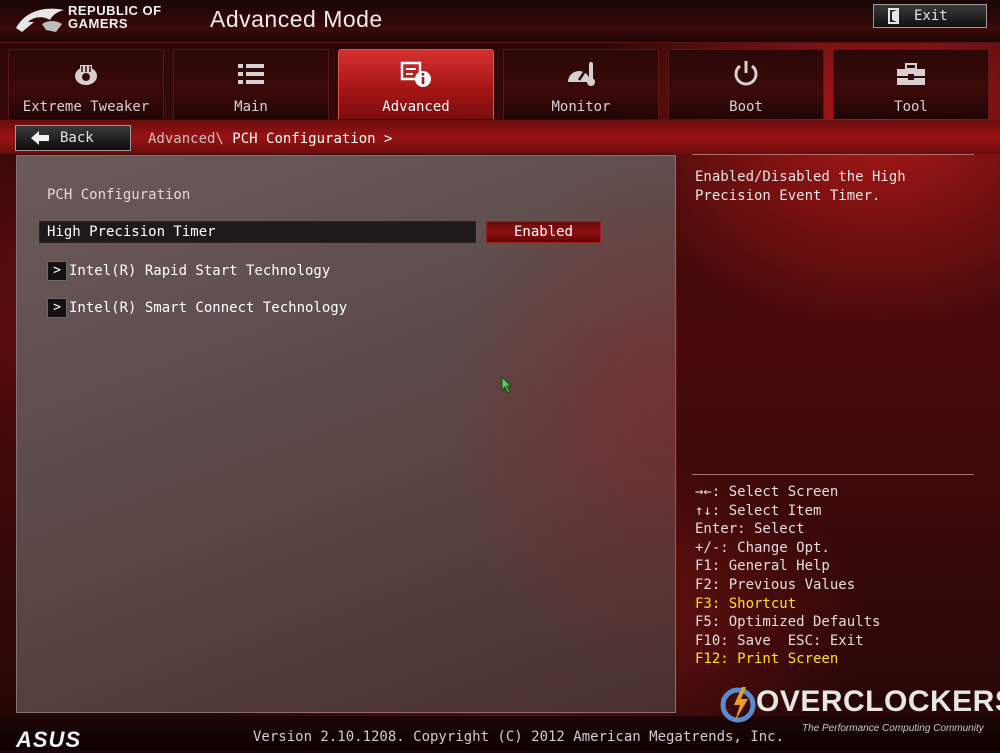 This screenshot has width=1000, height=753. Describe the element at coordinates (746, 73) in the screenshot. I see `power-icon` at that location.